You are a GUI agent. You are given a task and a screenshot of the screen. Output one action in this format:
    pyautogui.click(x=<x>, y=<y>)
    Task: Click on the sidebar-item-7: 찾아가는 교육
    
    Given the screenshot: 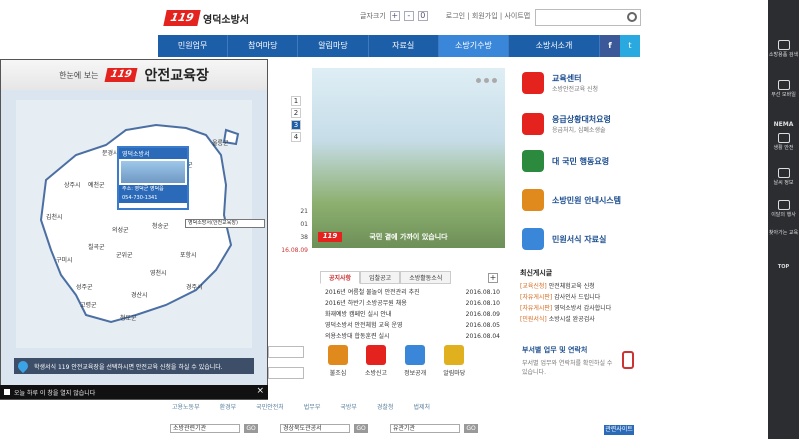 What is the action you would take?
    pyautogui.click(x=783, y=233)
    